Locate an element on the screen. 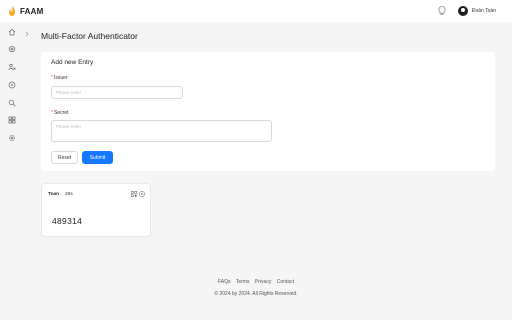 The height and width of the screenshot is (320, 512). gear-icon is located at coordinates (12, 138).